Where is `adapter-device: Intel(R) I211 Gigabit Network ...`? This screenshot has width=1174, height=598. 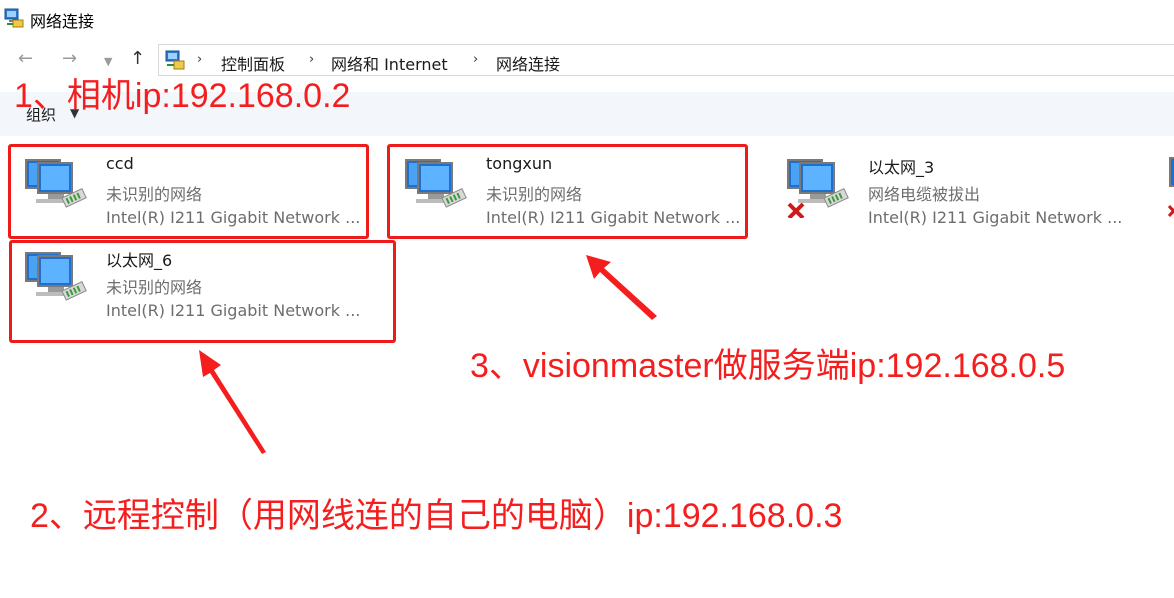 adapter-device: Intel(R) I211 Gigabit Network ... is located at coordinates (995, 217).